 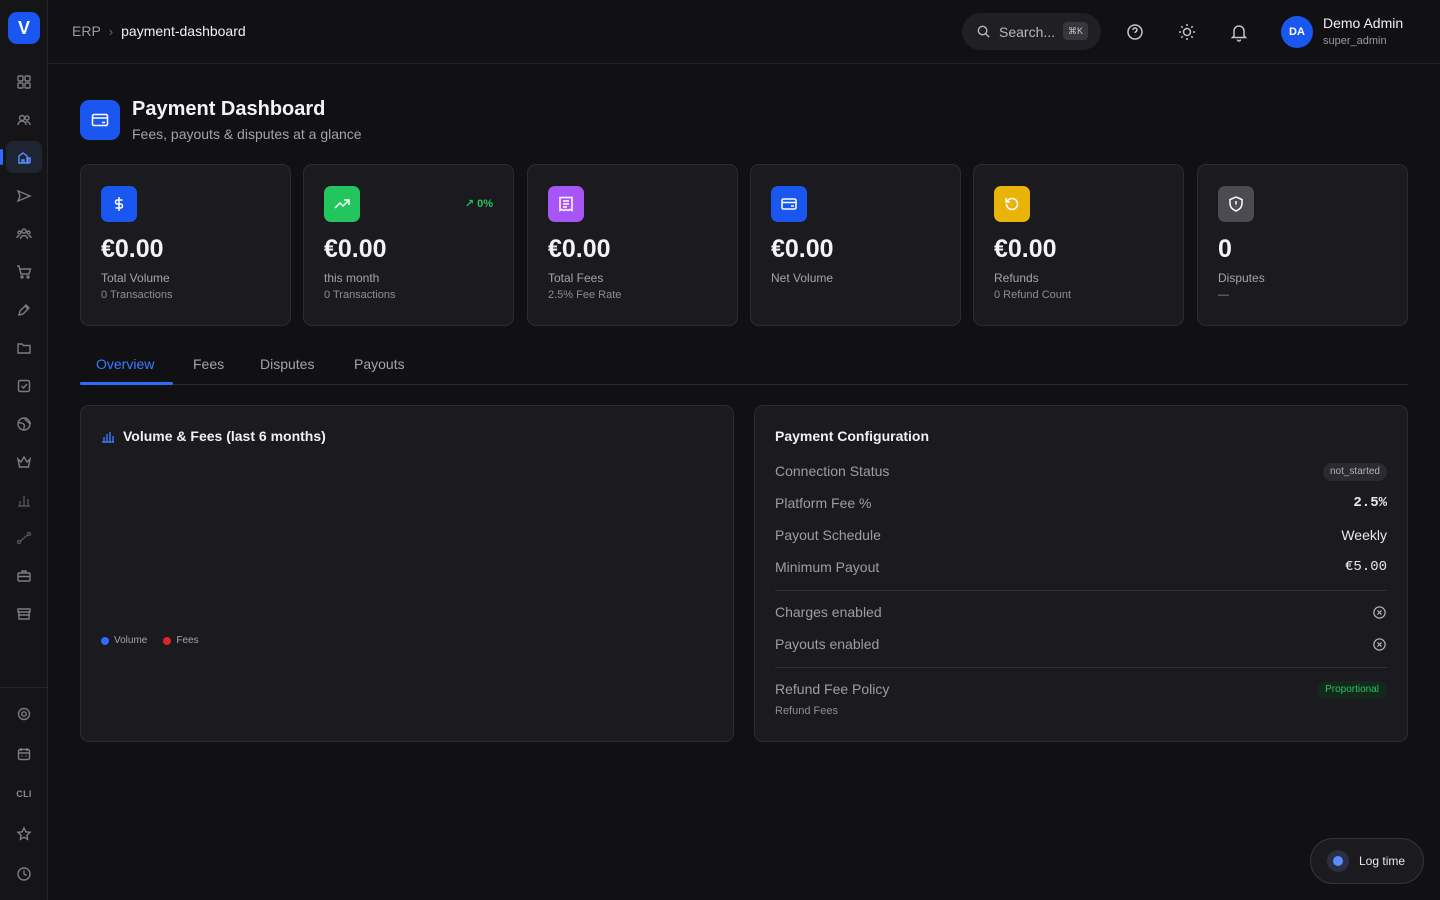 I want to click on breadcrumb: ERP › payment-dashboard, so click(x=159, y=31).